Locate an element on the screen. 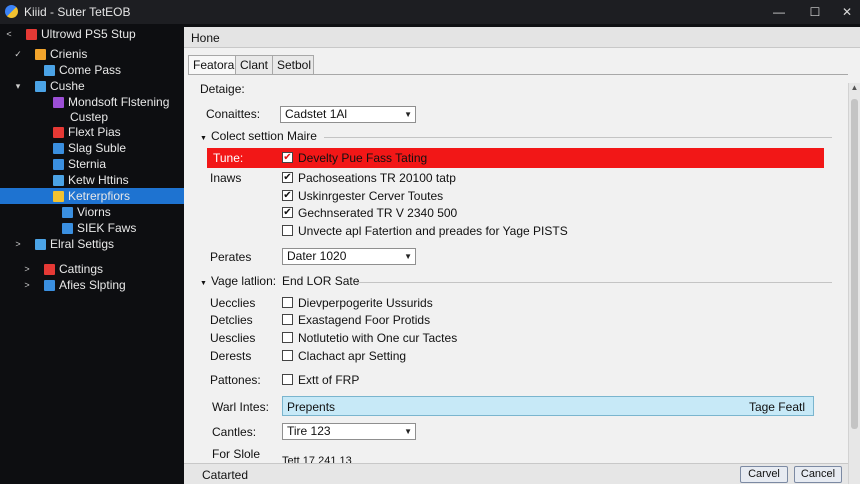 This screenshot has height=484, width=860. warl-intes-field: Prepents Tage Featl is located at coordinates (548, 406).